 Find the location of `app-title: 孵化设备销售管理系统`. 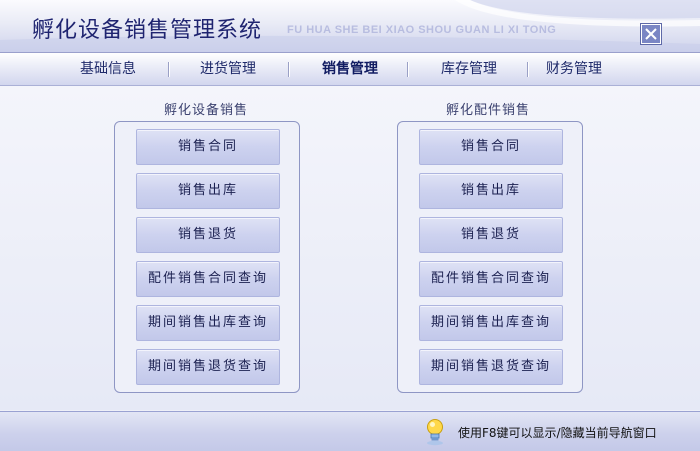

app-title: 孵化设备销售管理系统 is located at coordinates (147, 30).